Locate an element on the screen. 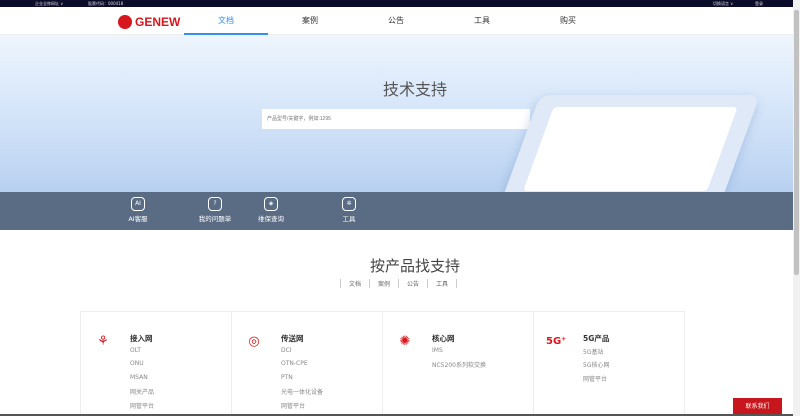 The height and width of the screenshot is (416, 800). top-bar: 企业全称网址 ∨ 股票代码：000418 切换语言 ∨ 登录 is located at coordinates (396, 3).